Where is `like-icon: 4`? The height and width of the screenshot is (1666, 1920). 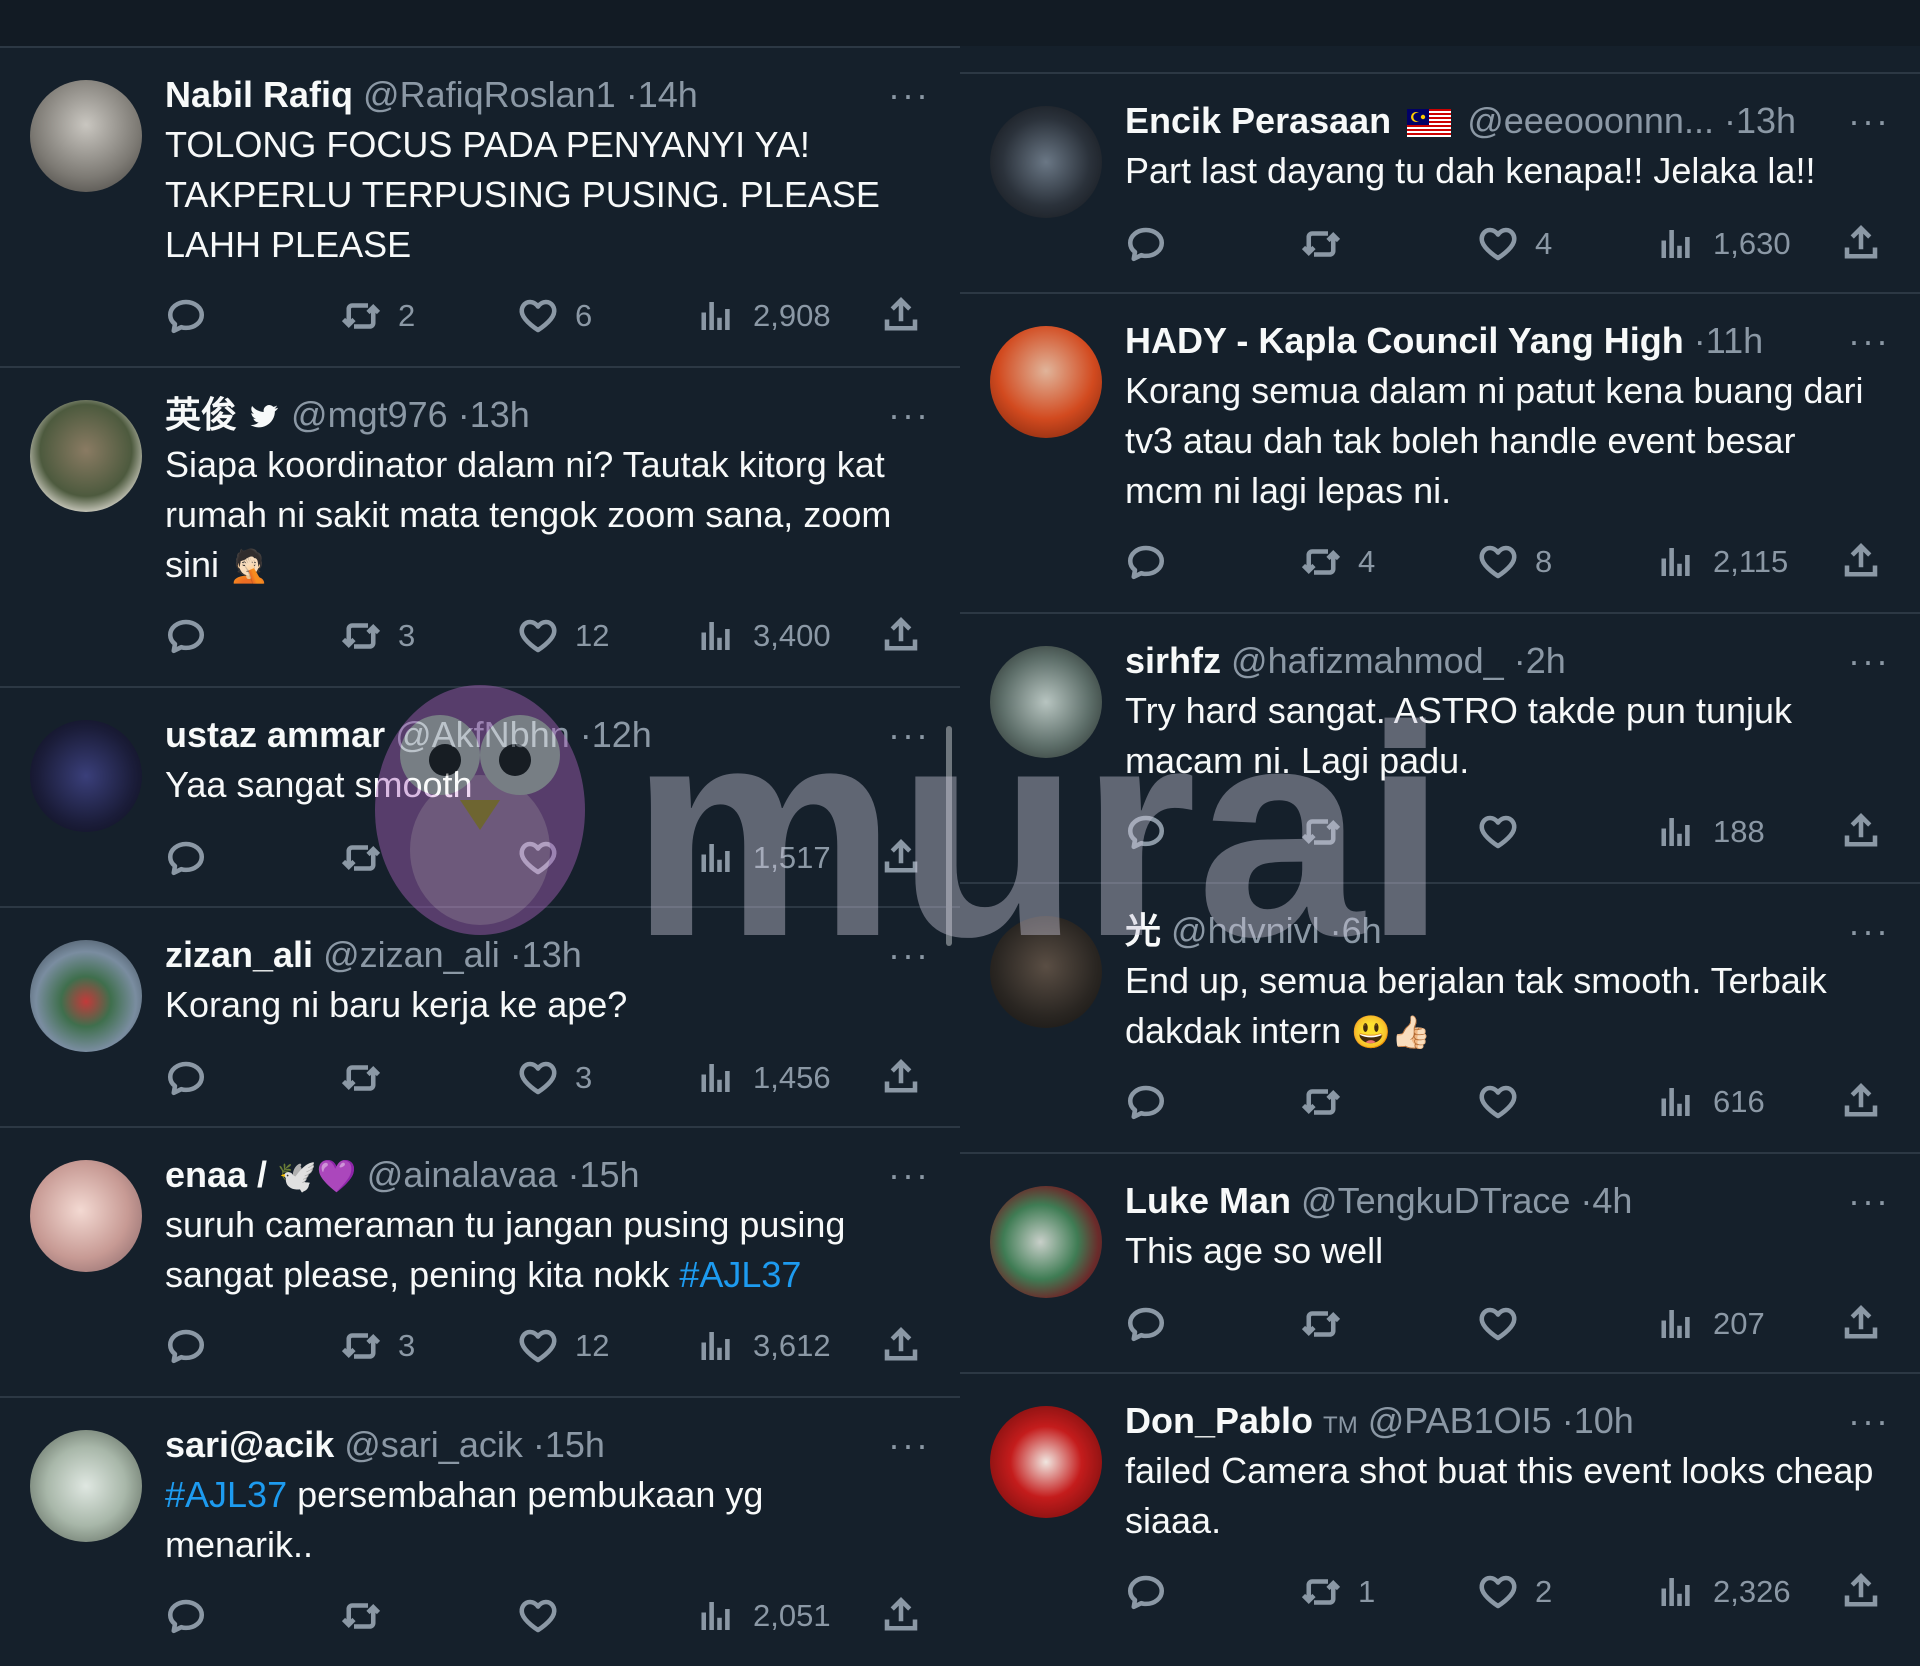
like-icon: 4 is located at coordinates (1514, 244).